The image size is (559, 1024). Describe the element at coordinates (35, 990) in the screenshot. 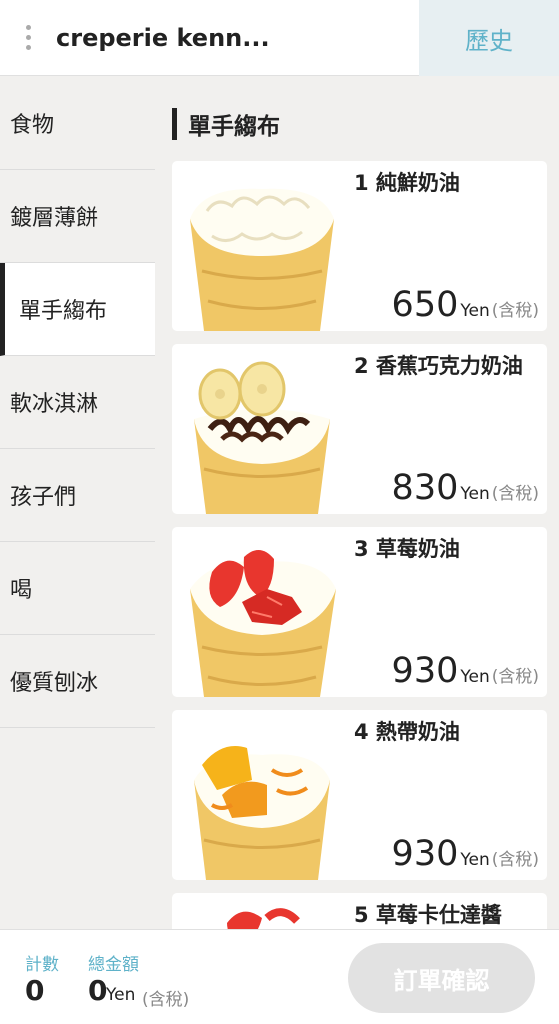

I see `count-value: 0` at that location.